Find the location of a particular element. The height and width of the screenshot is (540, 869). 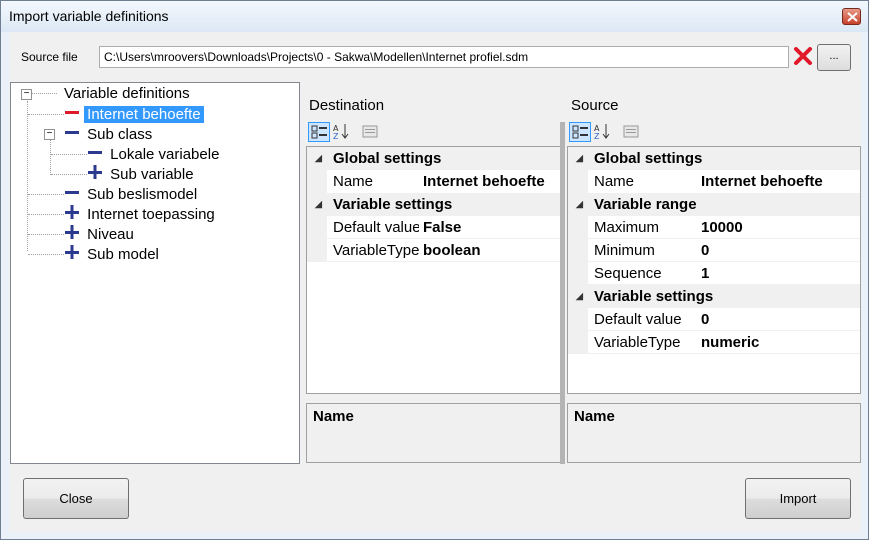

property-value: 1 is located at coordinates (780, 273).